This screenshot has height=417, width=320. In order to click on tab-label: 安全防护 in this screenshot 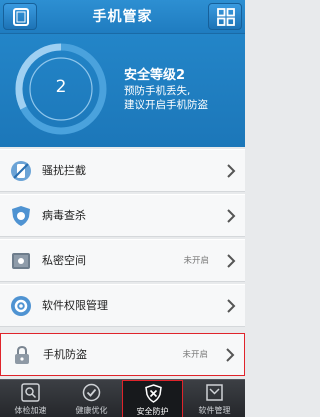, I will do `click(152, 411)`.